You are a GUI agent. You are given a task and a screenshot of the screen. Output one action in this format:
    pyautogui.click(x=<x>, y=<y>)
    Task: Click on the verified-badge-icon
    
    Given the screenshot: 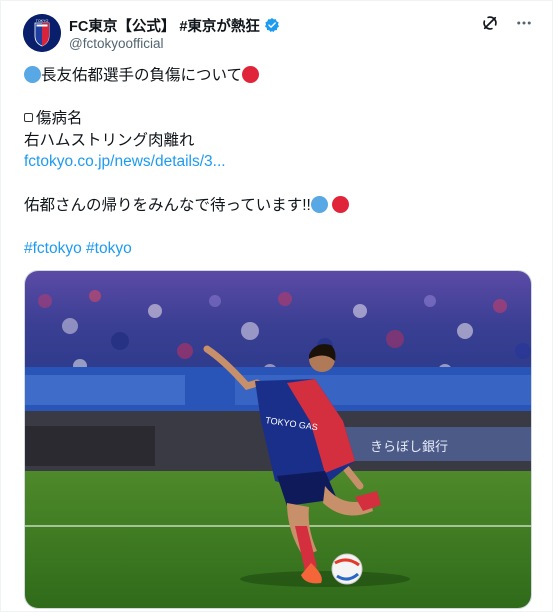 What is the action you would take?
    pyautogui.click(x=271, y=25)
    